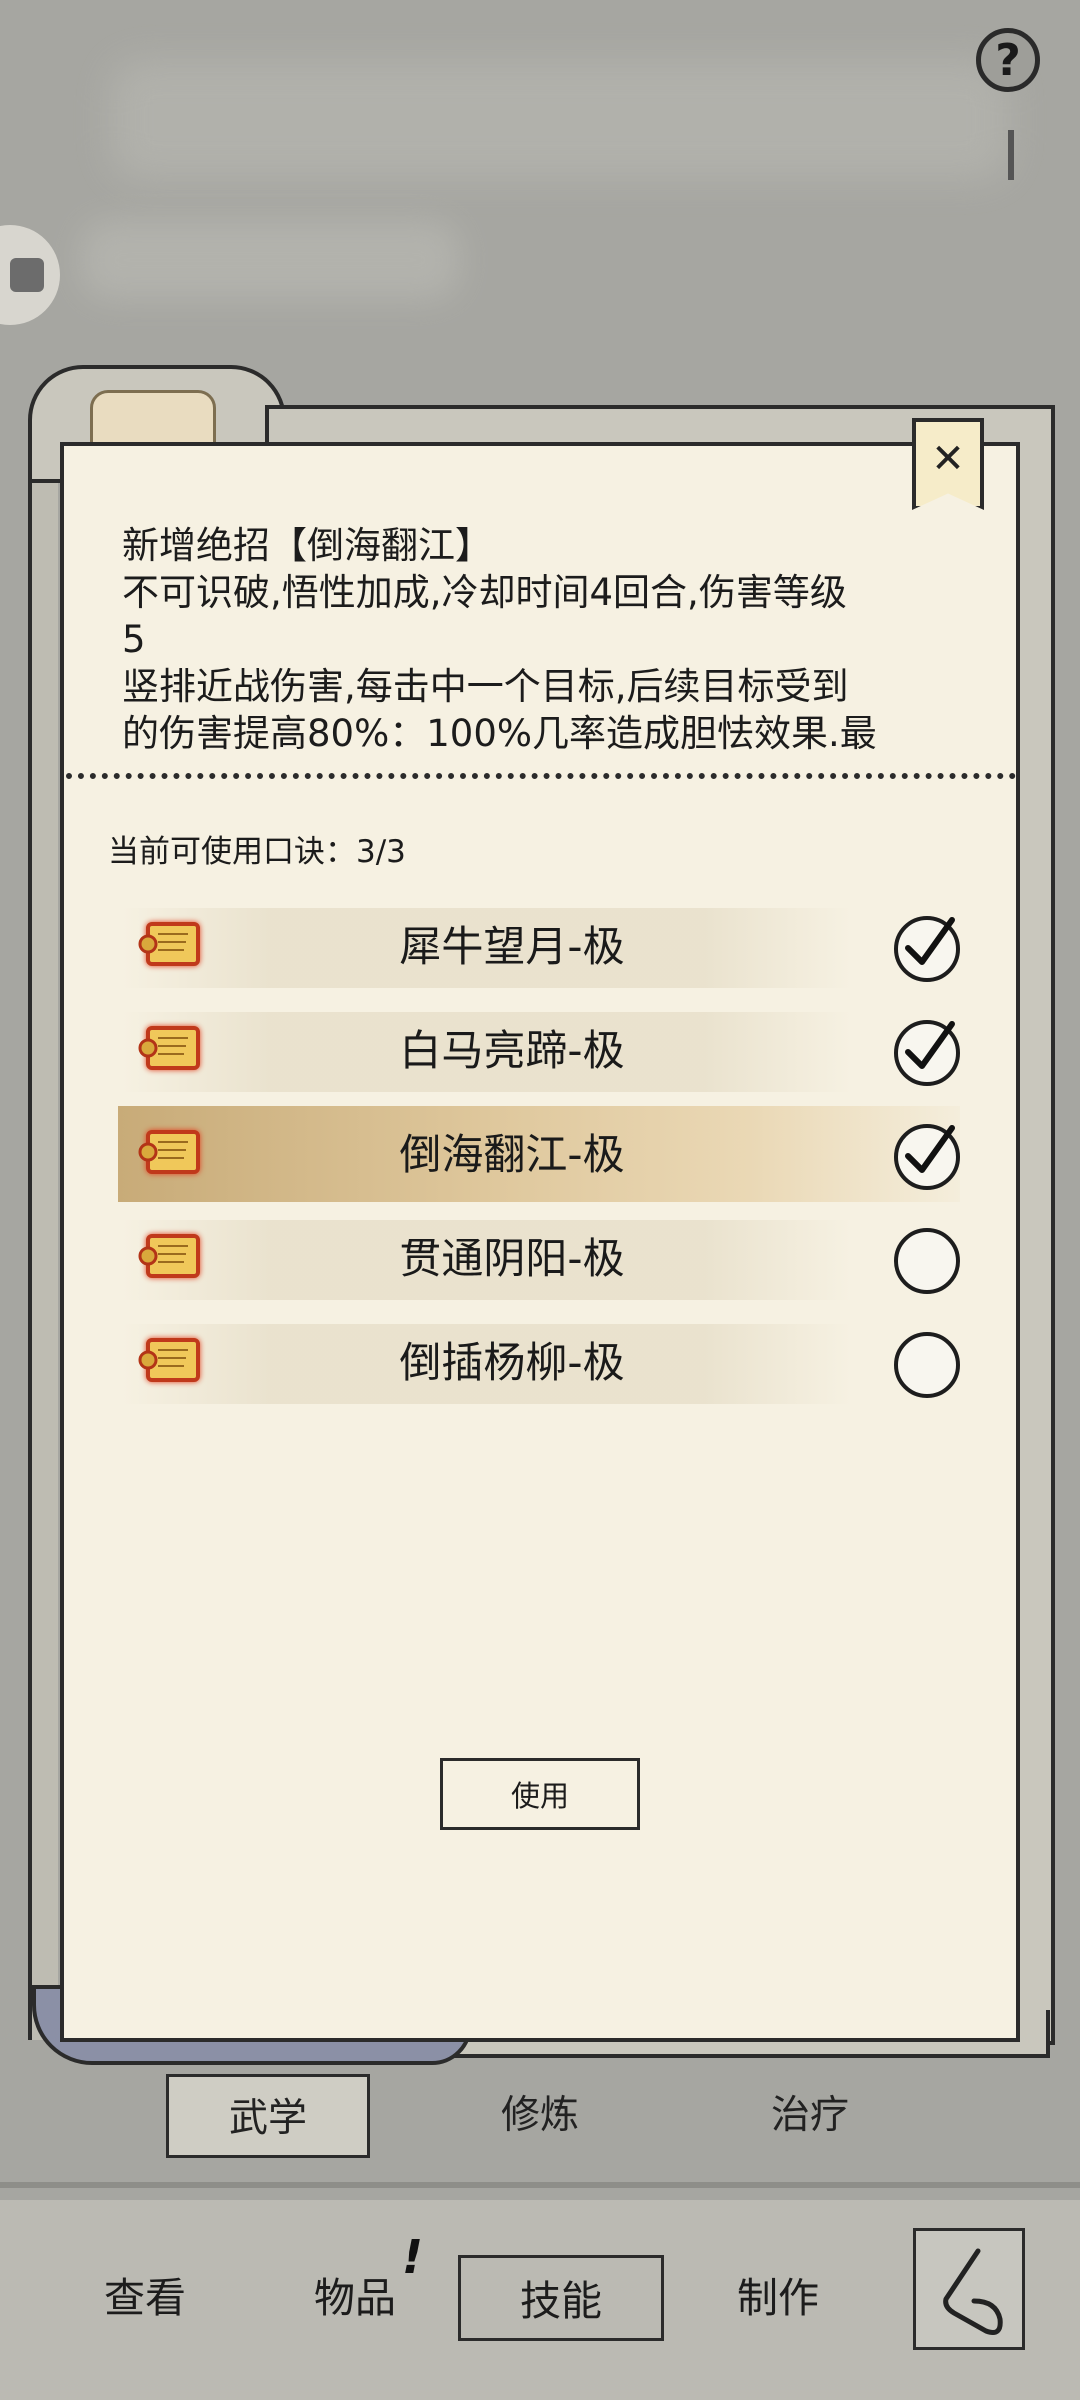 This screenshot has width=1080, height=2400. What do you see at coordinates (561, 2298) in the screenshot?
I see `nav-jineng: 技能` at bounding box center [561, 2298].